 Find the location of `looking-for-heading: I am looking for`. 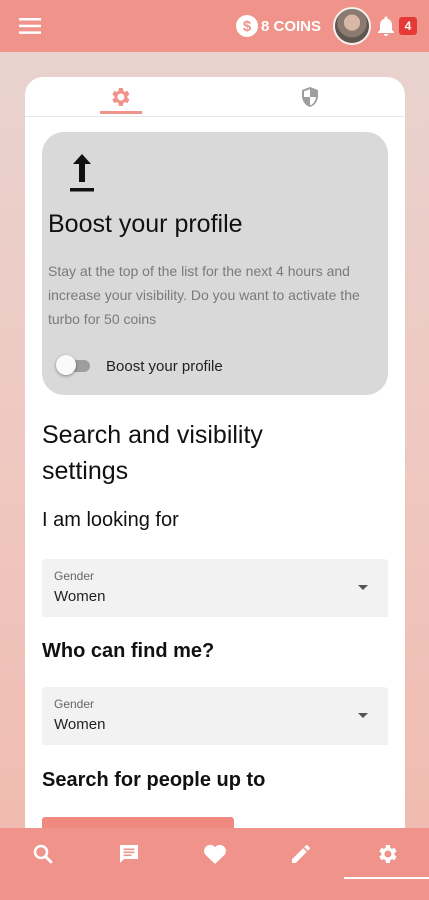

looking-for-heading: I am looking for is located at coordinates (110, 520).